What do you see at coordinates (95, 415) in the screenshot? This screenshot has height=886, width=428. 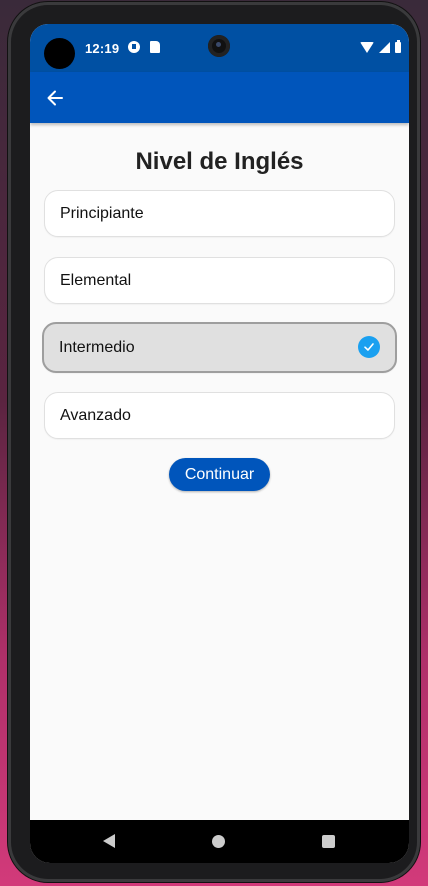 I see `option-label: Avanzado` at bounding box center [95, 415].